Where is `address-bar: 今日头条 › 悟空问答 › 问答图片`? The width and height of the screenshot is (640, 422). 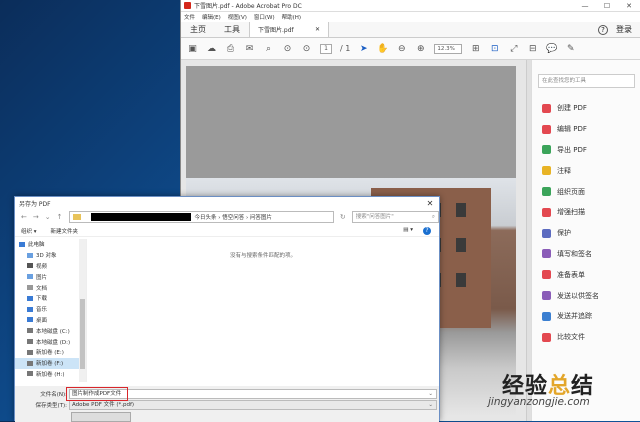
address-bar: 今日头条 › 悟空问答 › 问答图片 is located at coordinates (201, 217).